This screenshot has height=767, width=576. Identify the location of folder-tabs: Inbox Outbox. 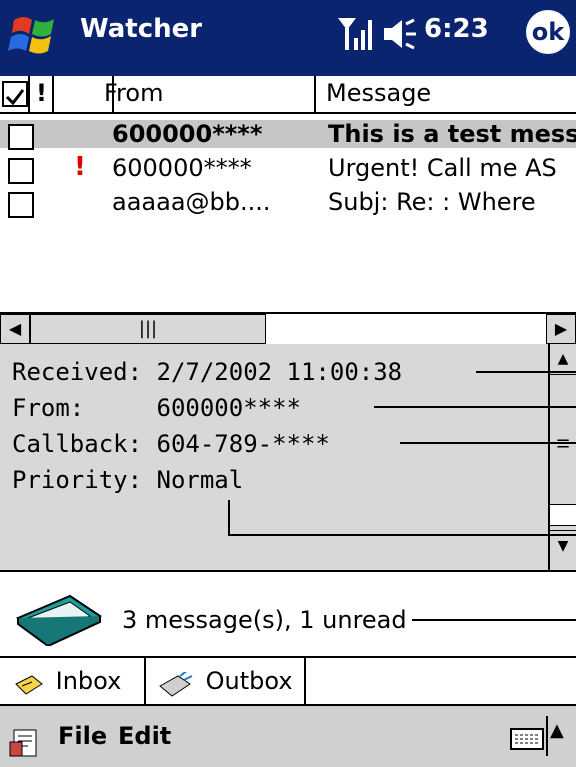
(288, 681).